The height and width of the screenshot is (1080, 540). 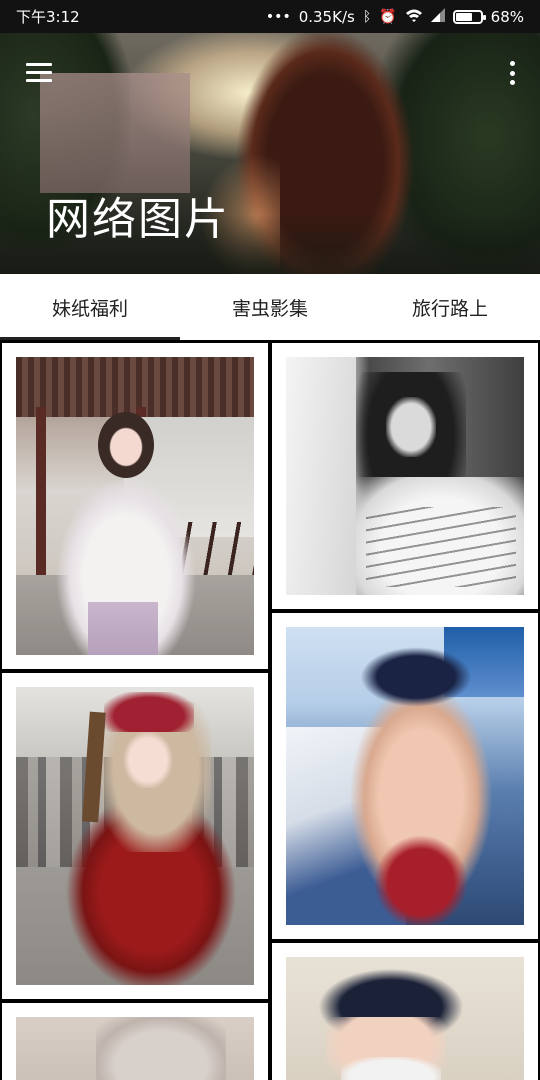 I want to click on photo-navy-cap-girl, so click(x=405, y=776).